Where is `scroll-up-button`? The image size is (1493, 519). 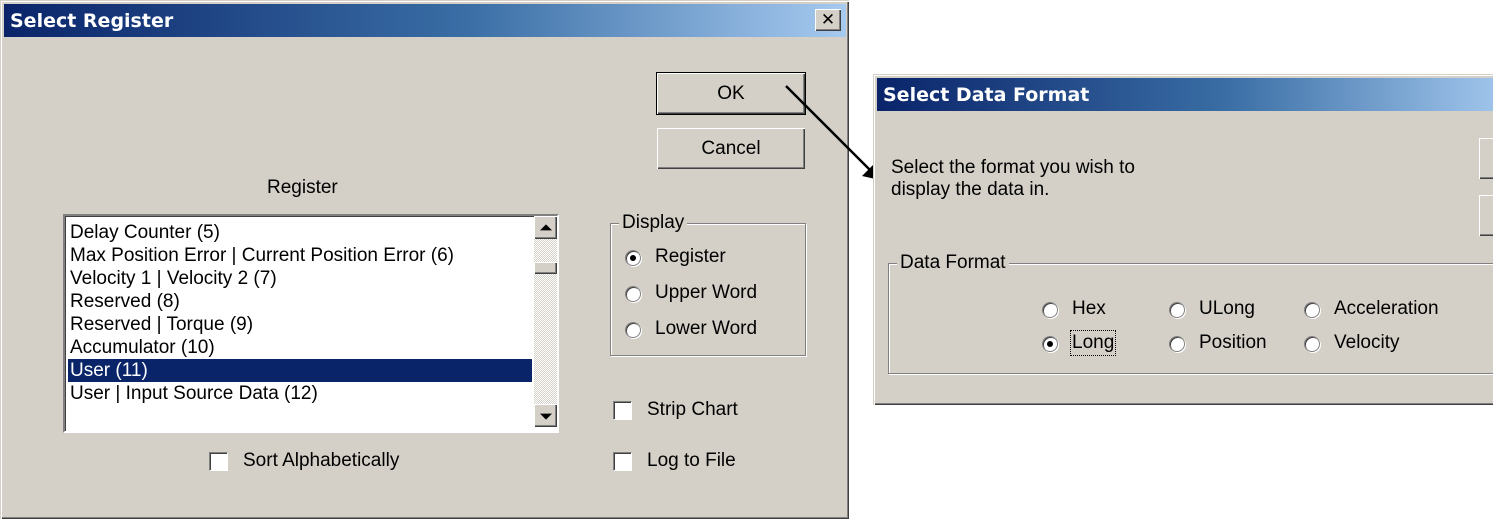 scroll-up-button is located at coordinates (545, 227).